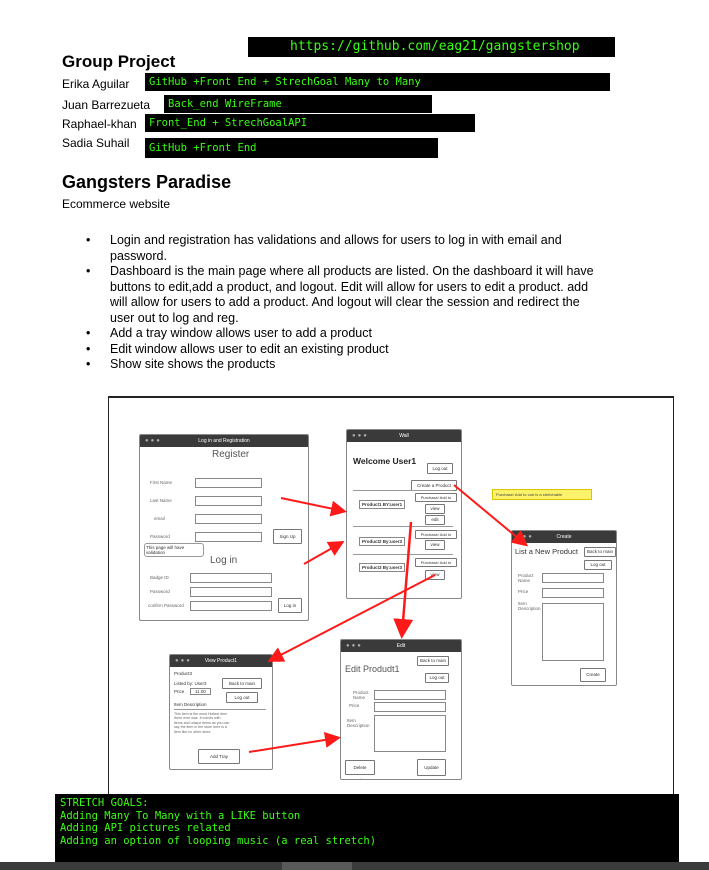 The image size is (709, 870). What do you see at coordinates (294, 742) in the screenshot?
I see `arrow-addtray-to-edit` at bounding box center [294, 742].